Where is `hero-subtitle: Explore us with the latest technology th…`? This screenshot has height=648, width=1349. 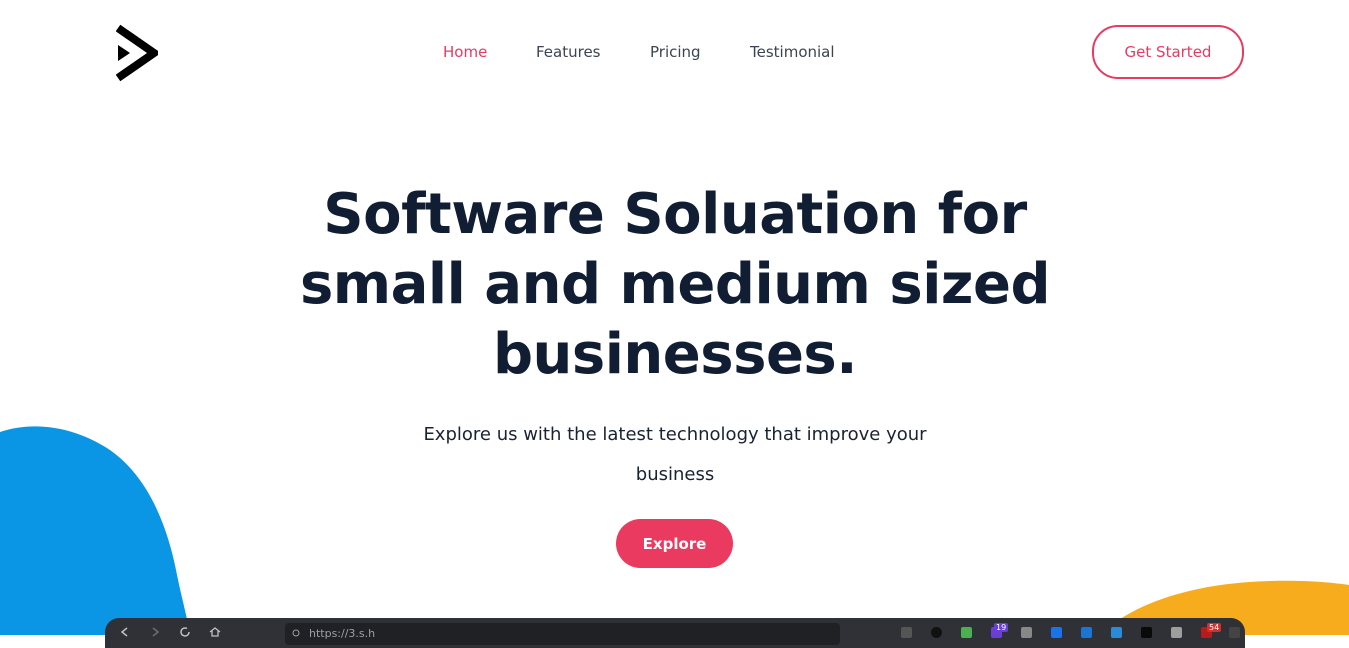 hero-subtitle: Explore us with the latest technology th… is located at coordinates (675, 454).